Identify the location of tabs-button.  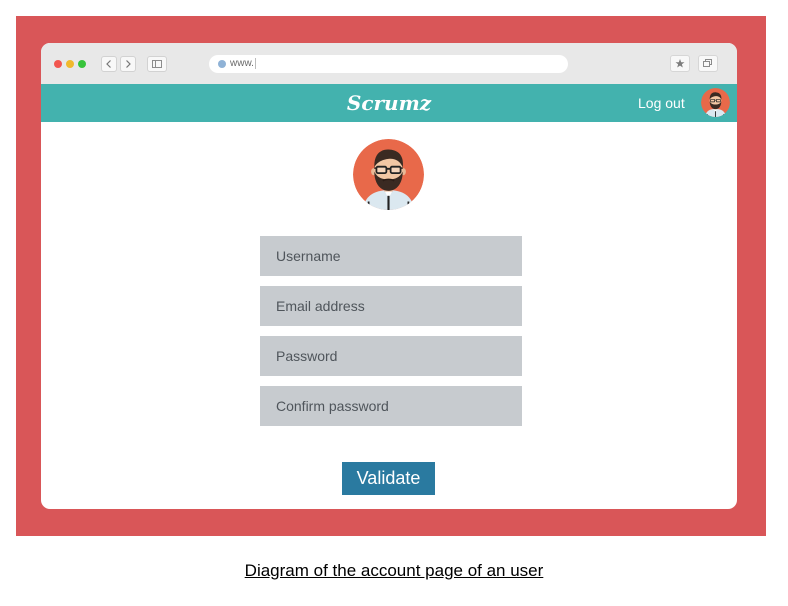
(708, 63).